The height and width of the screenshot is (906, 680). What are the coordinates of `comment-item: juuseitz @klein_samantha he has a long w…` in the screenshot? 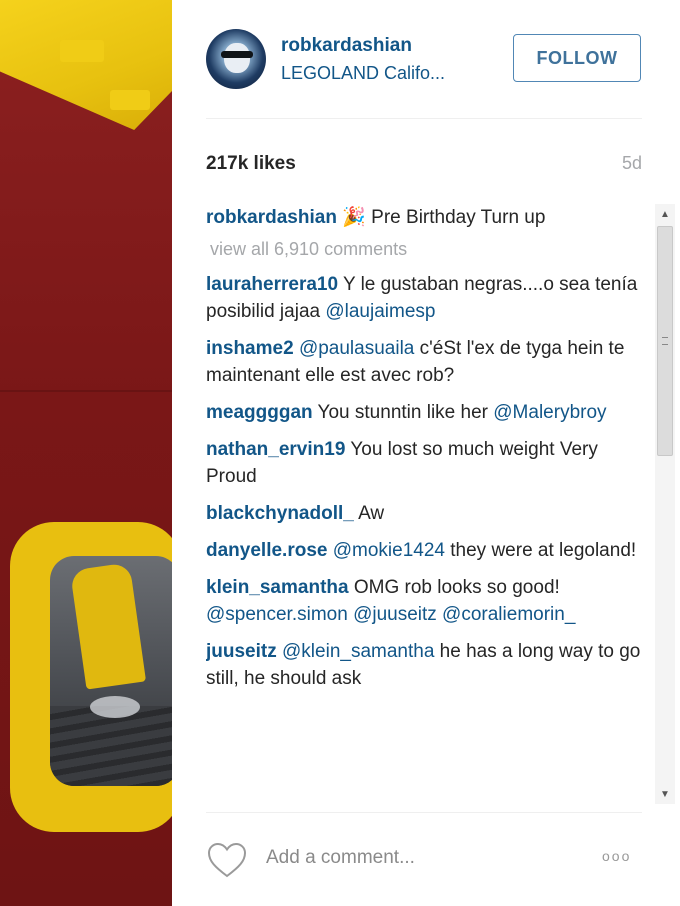 It's located at (428, 665).